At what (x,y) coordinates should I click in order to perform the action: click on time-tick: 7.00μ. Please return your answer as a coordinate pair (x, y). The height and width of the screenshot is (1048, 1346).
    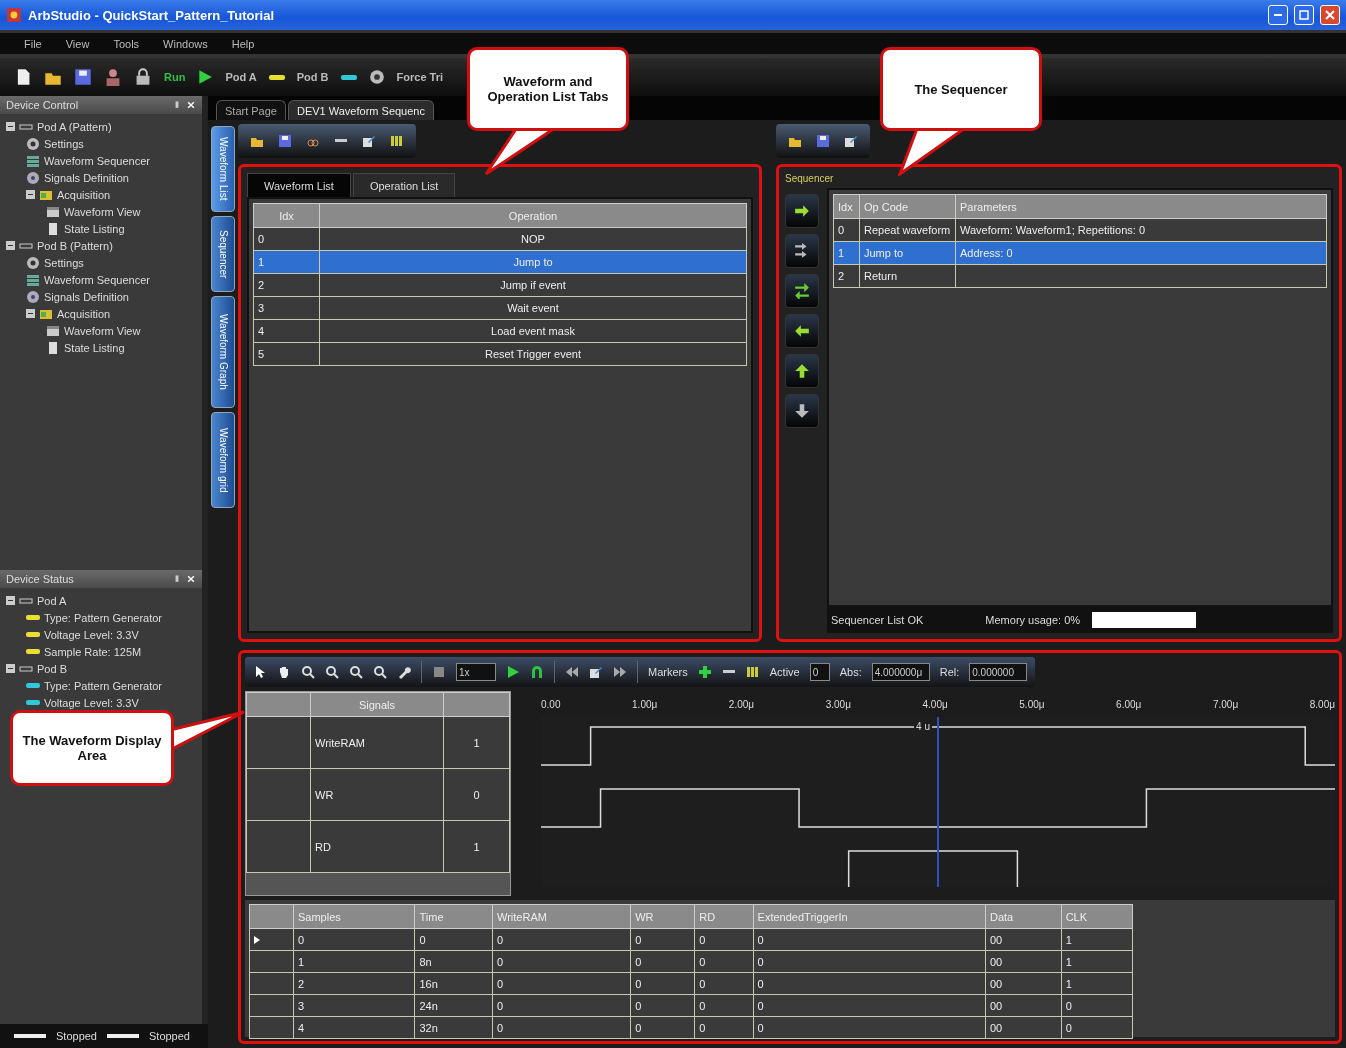
    Looking at the image, I should click on (1225, 704).